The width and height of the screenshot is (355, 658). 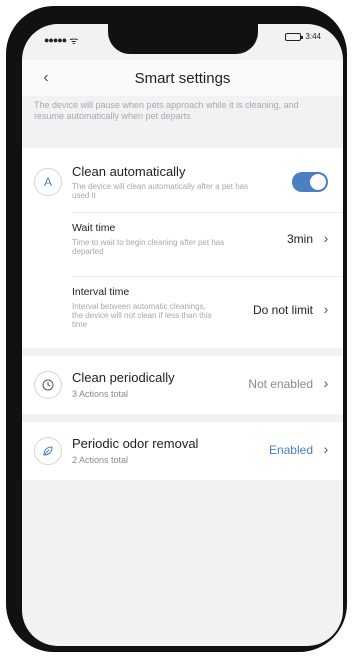 I want to click on auto-clean-toggle, so click(x=310, y=182).